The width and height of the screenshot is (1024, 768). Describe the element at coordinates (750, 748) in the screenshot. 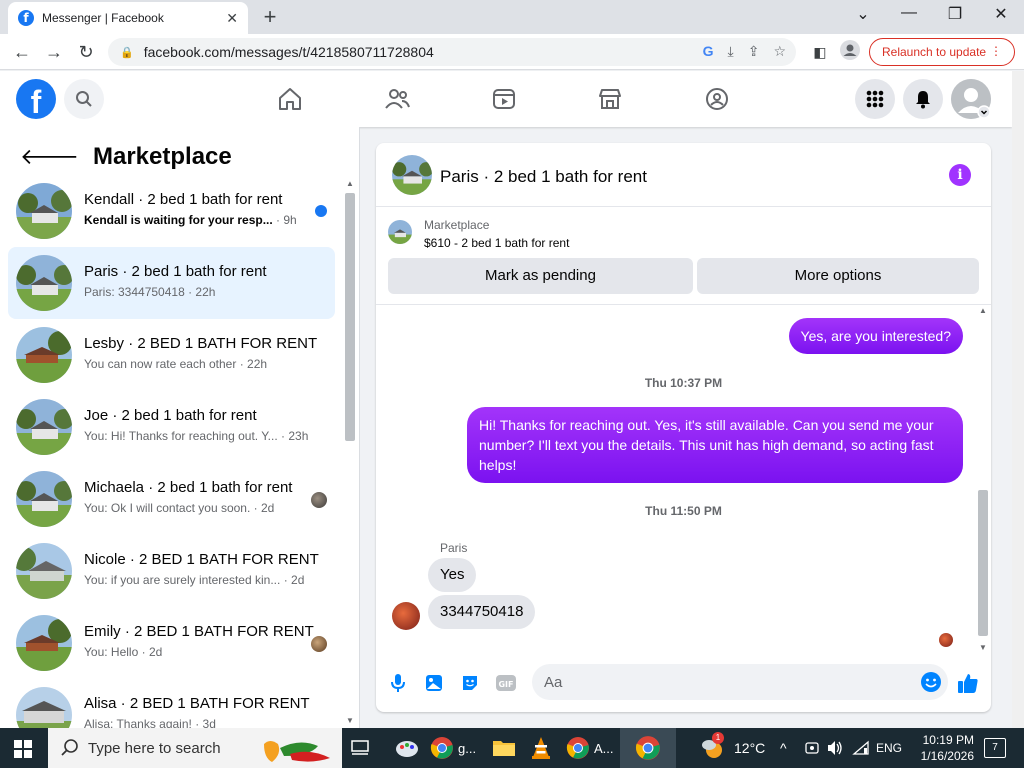

I see `weather-temp: 12°C` at that location.